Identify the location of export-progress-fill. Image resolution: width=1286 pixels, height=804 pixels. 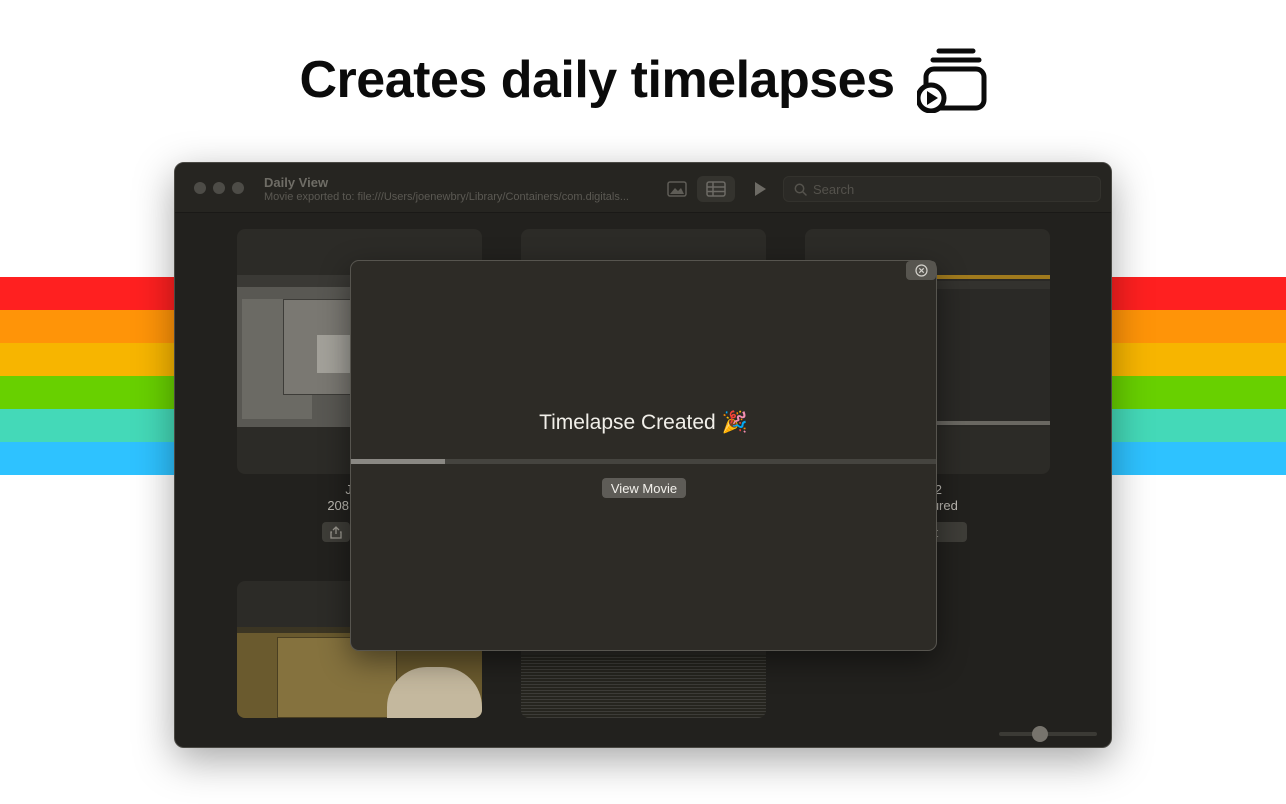
(398, 461).